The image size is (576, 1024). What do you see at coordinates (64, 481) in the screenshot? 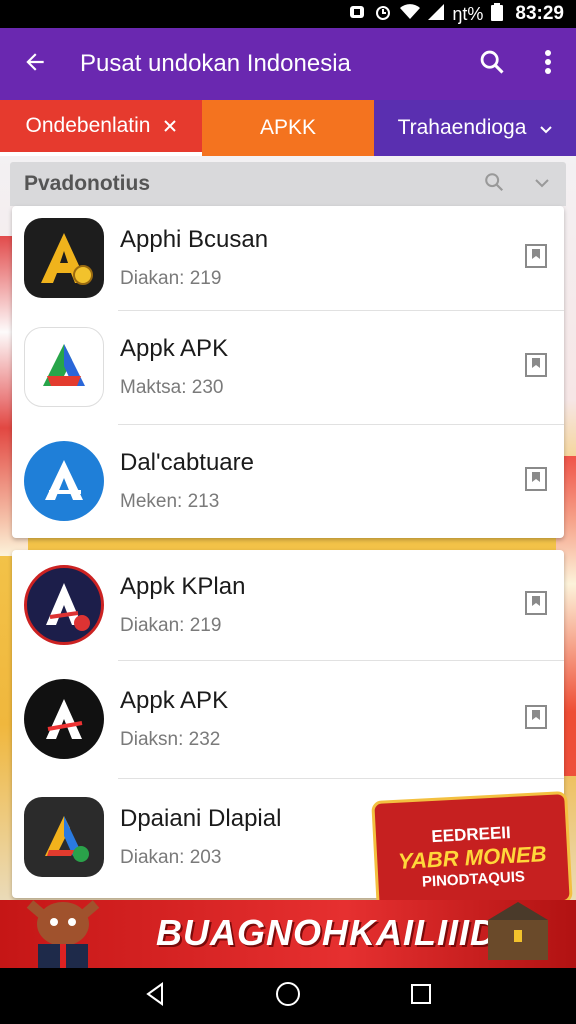
I see `app-blue-a-icon` at bounding box center [64, 481].